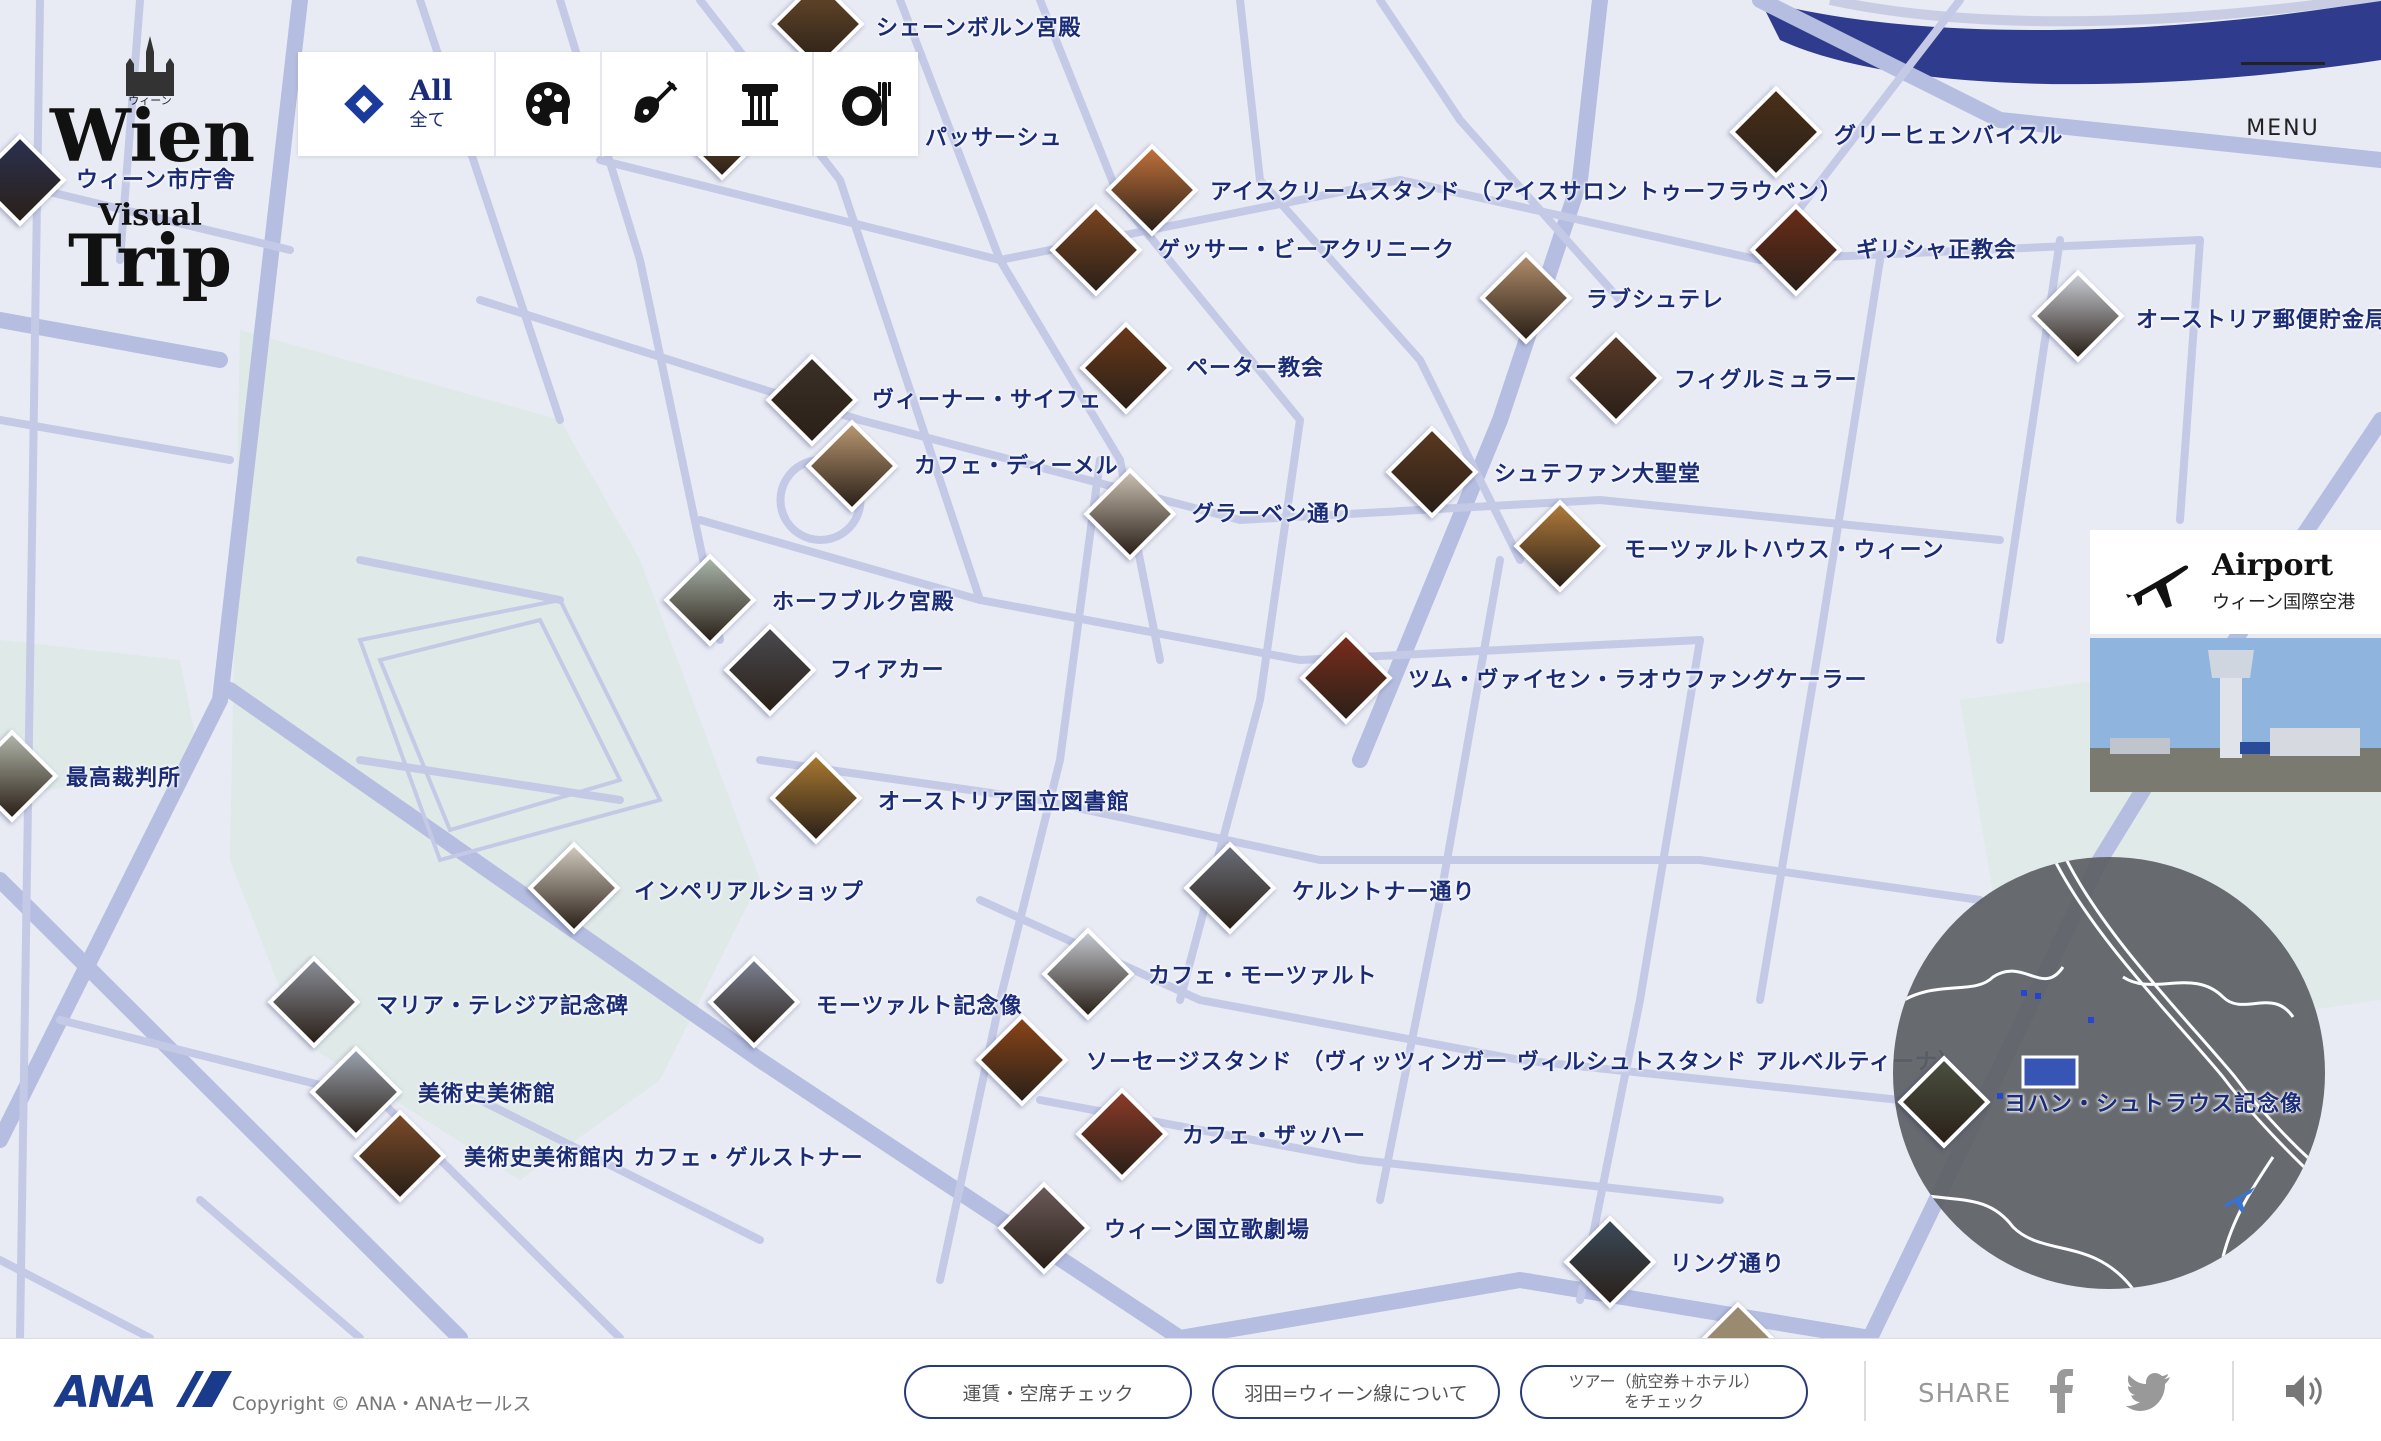 This screenshot has width=2381, height=1441. Describe the element at coordinates (1356, 1392) in the screenshot. I see `route-info-button: 羽田=ウィーン線について` at that location.